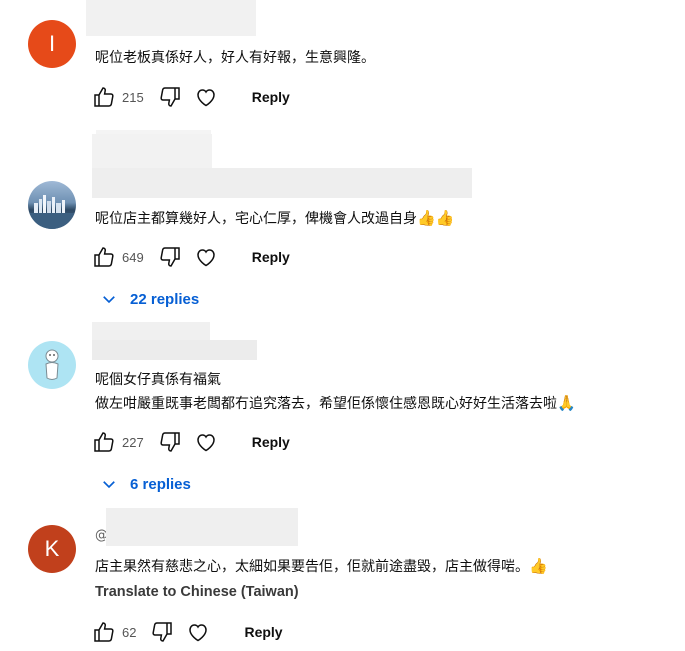 This screenshot has height=651, width=685. Describe the element at coordinates (538, 566) in the screenshot. I see `thumbs-up-emoji: 👍` at that location.